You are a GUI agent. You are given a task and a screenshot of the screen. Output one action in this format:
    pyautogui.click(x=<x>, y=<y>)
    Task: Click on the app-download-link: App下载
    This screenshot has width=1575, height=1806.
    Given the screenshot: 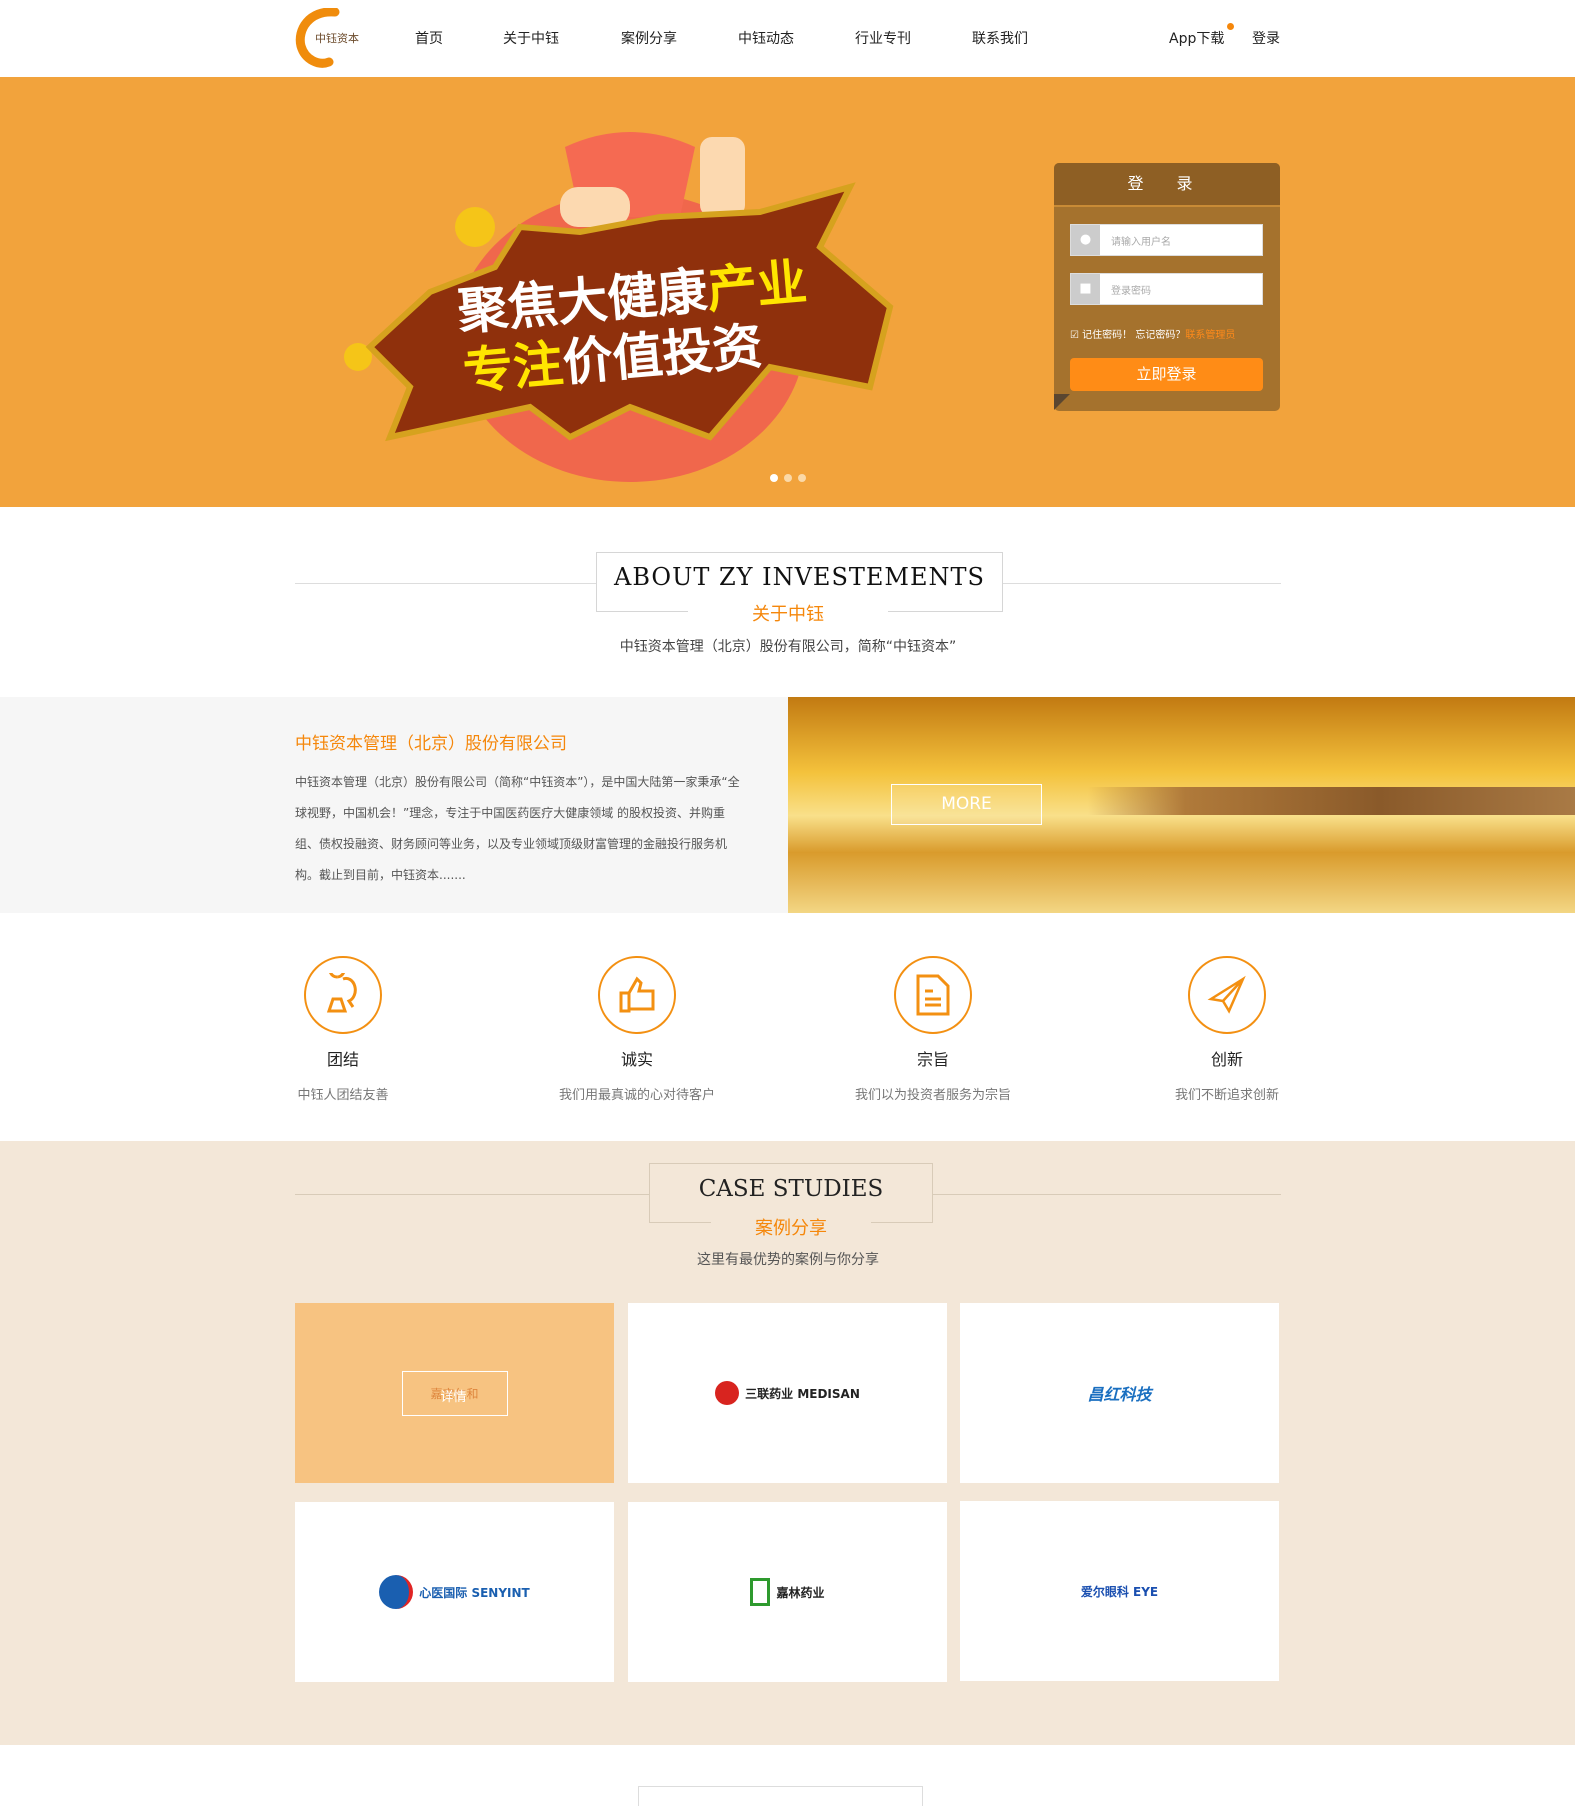 What is the action you would take?
    pyautogui.click(x=1196, y=38)
    